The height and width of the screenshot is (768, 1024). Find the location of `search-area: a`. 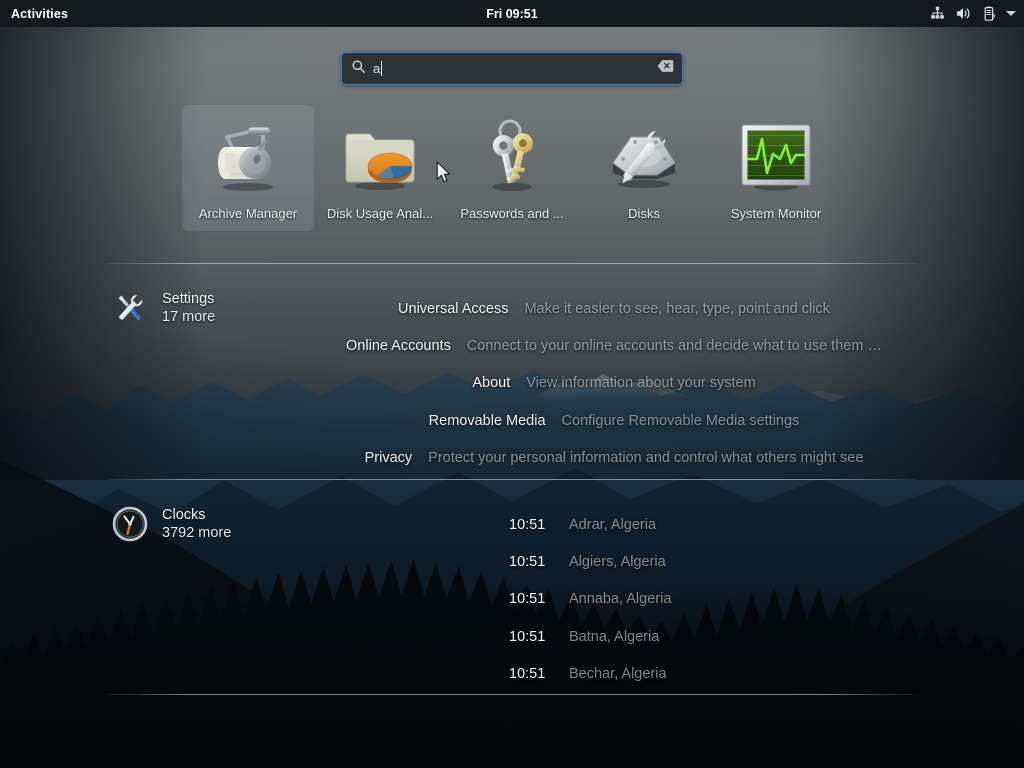

search-area: a is located at coordinates (512, 68).